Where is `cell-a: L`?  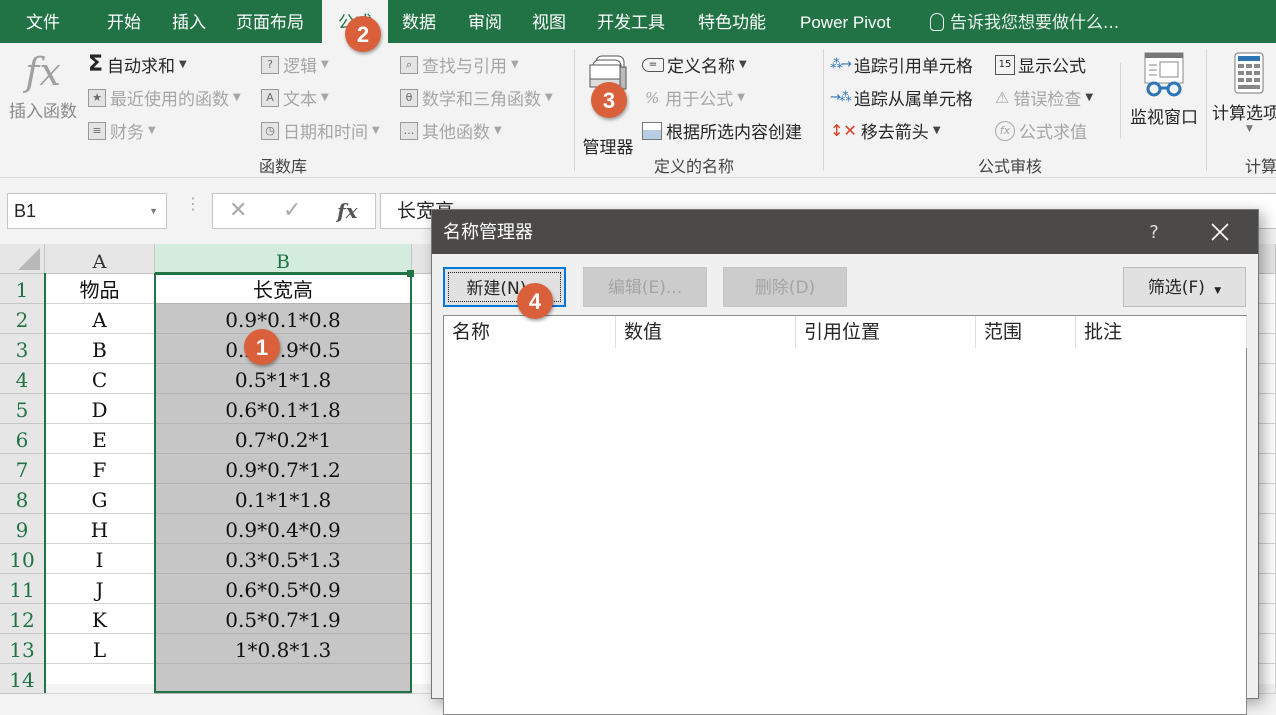
cell-a: L is located at coordinates (100, 649).